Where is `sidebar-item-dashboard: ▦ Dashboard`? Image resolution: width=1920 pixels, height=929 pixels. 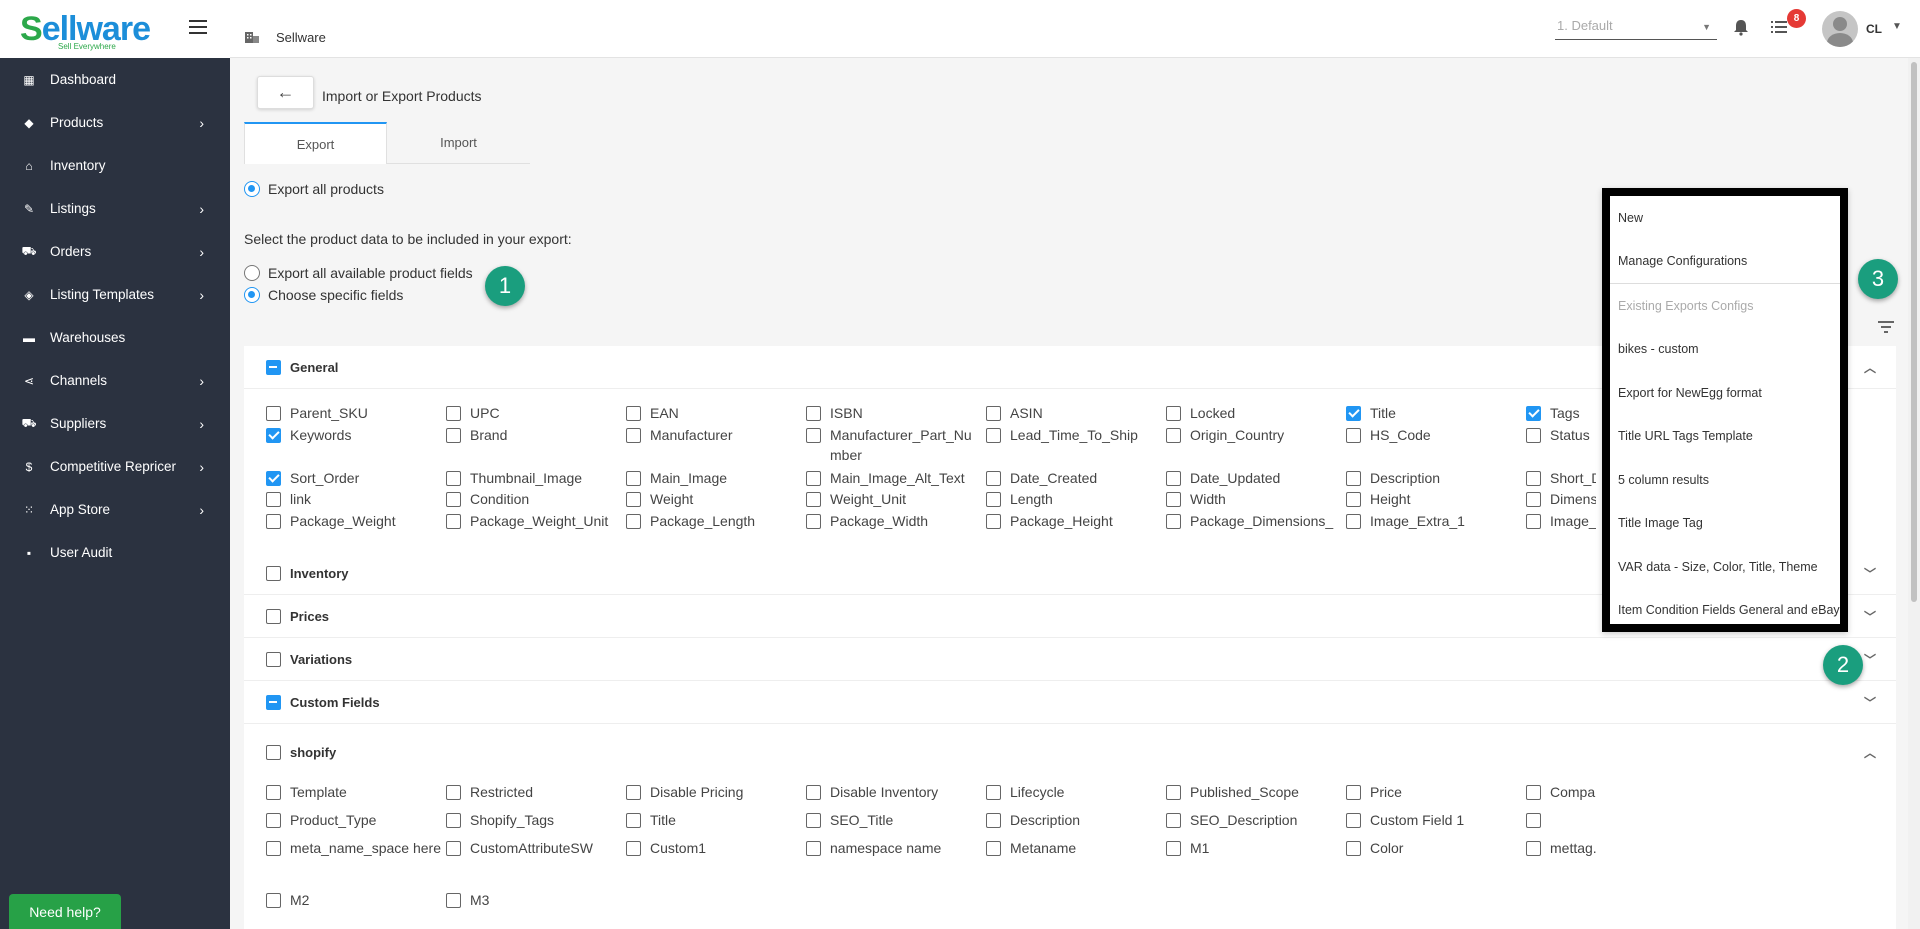
sidebar-item-dashboard: ▦ Dashboard is located at coordinates (115, 79).